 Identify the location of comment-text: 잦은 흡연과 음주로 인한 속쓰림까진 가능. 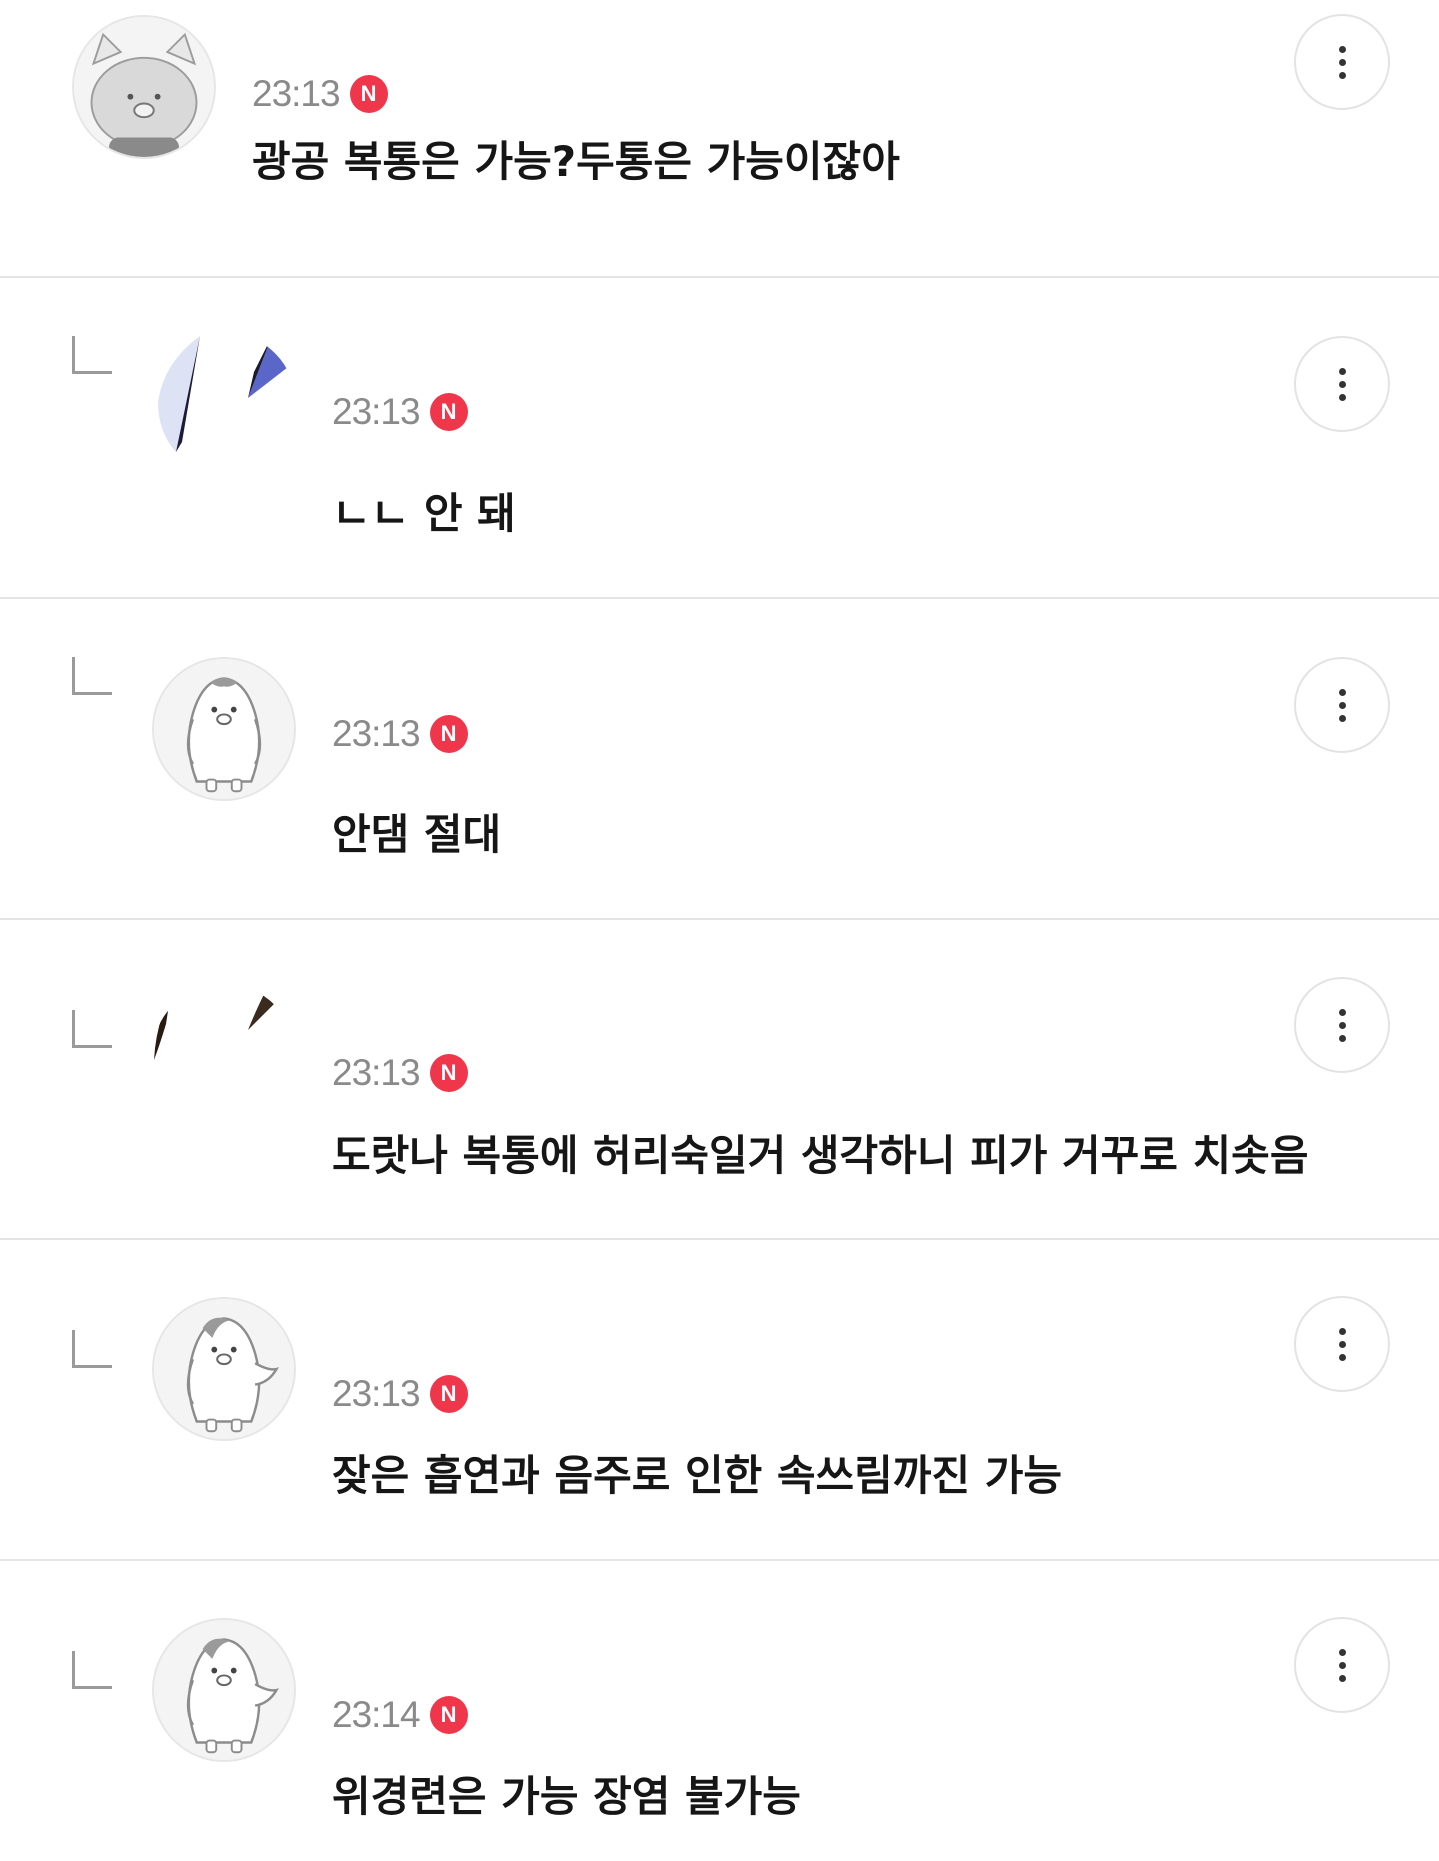
(697, 1475).